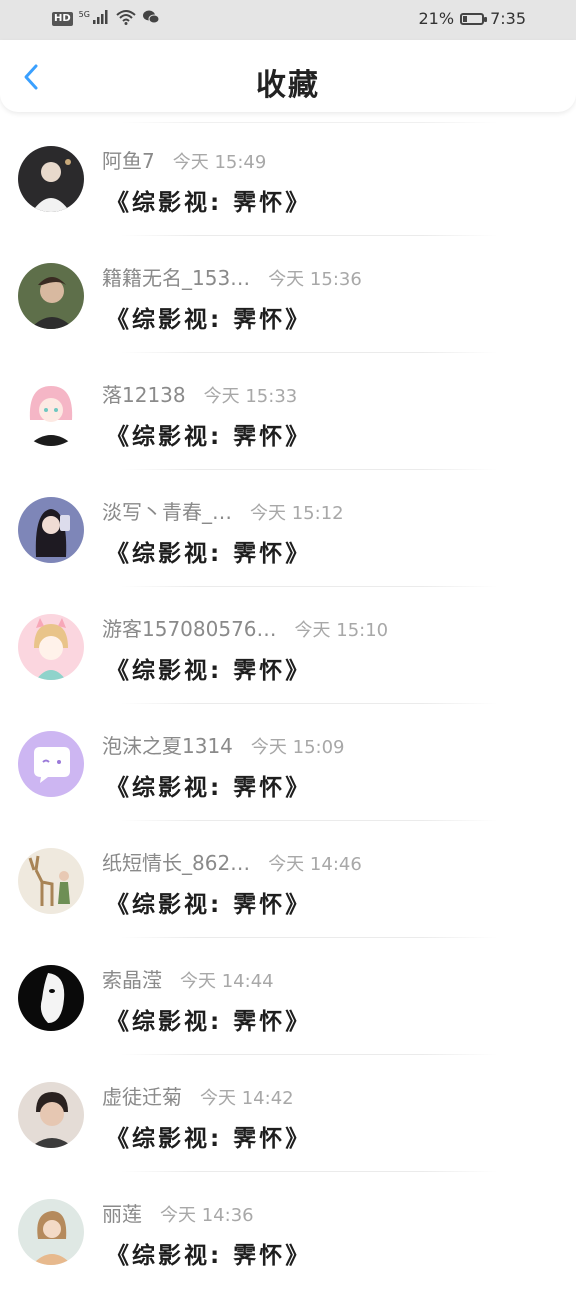  I want to click on status-left: HD 5G, so click(106, 19).